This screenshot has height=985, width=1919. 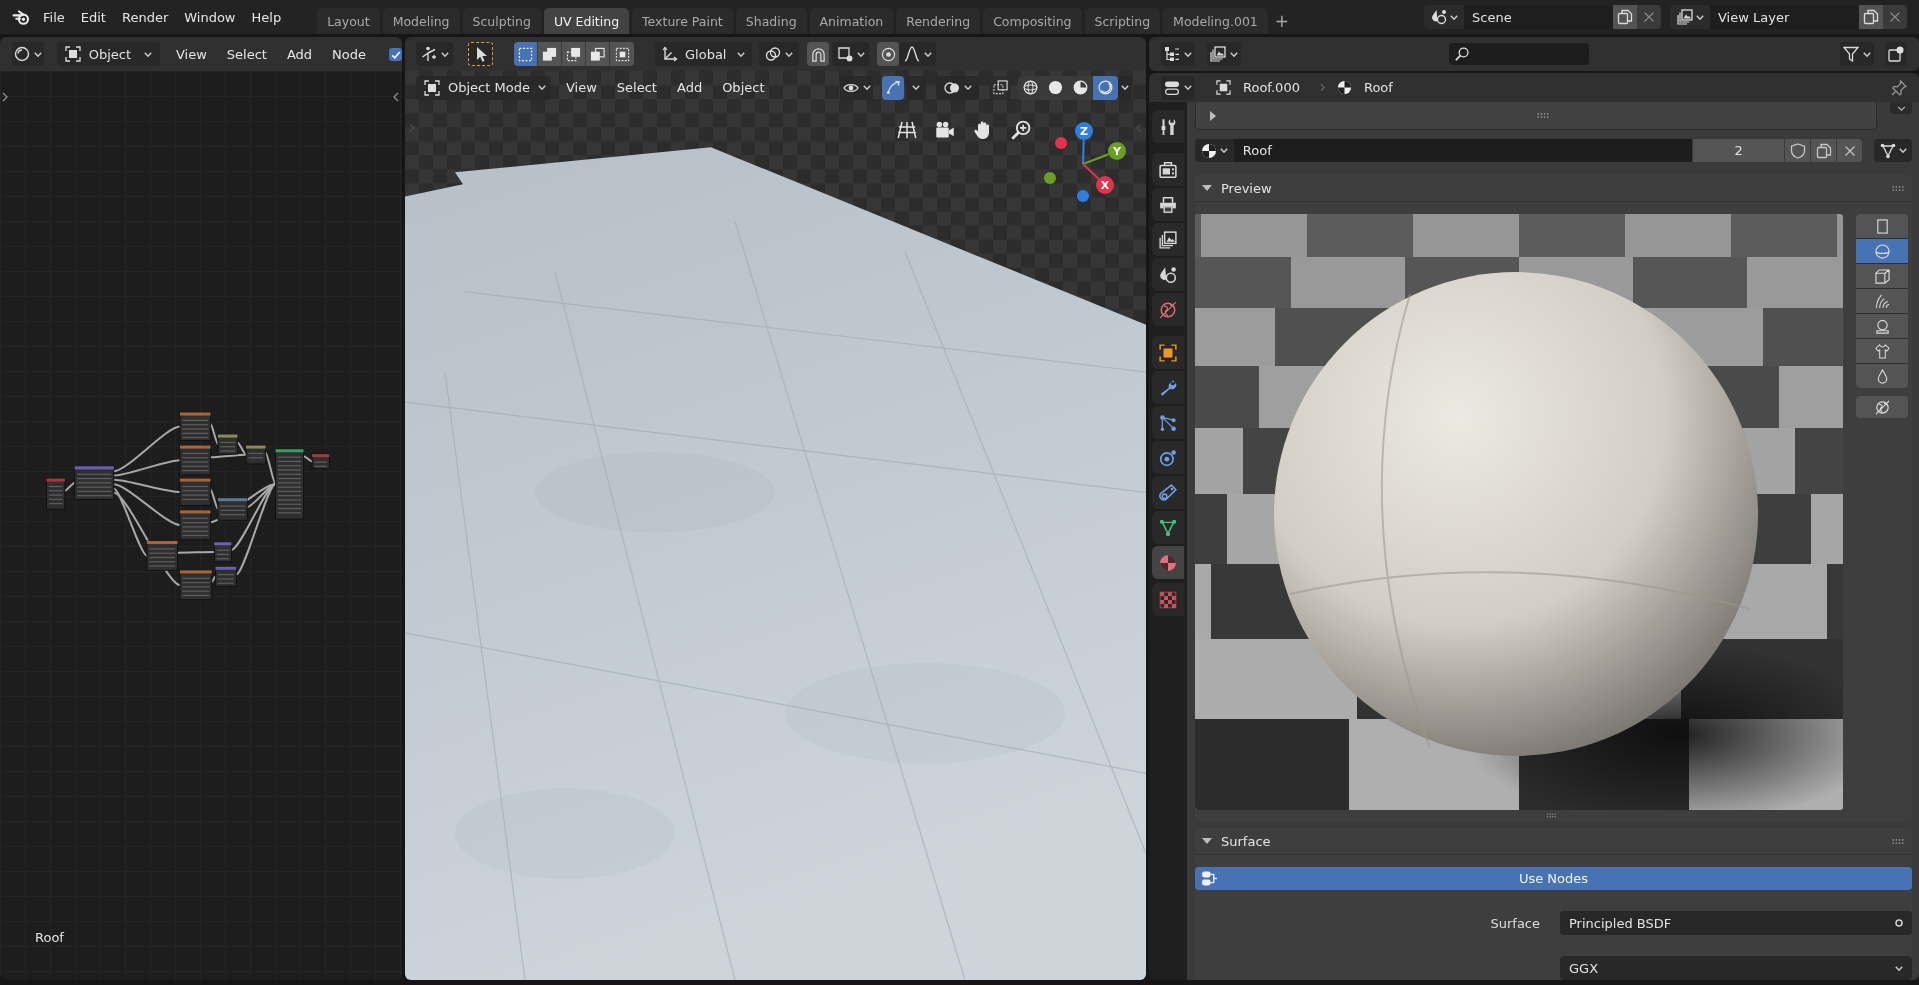 What do you see at coordinates (480, 54) in the screenshot?
I see `select-tool-button` at bounding box center [480, 54].